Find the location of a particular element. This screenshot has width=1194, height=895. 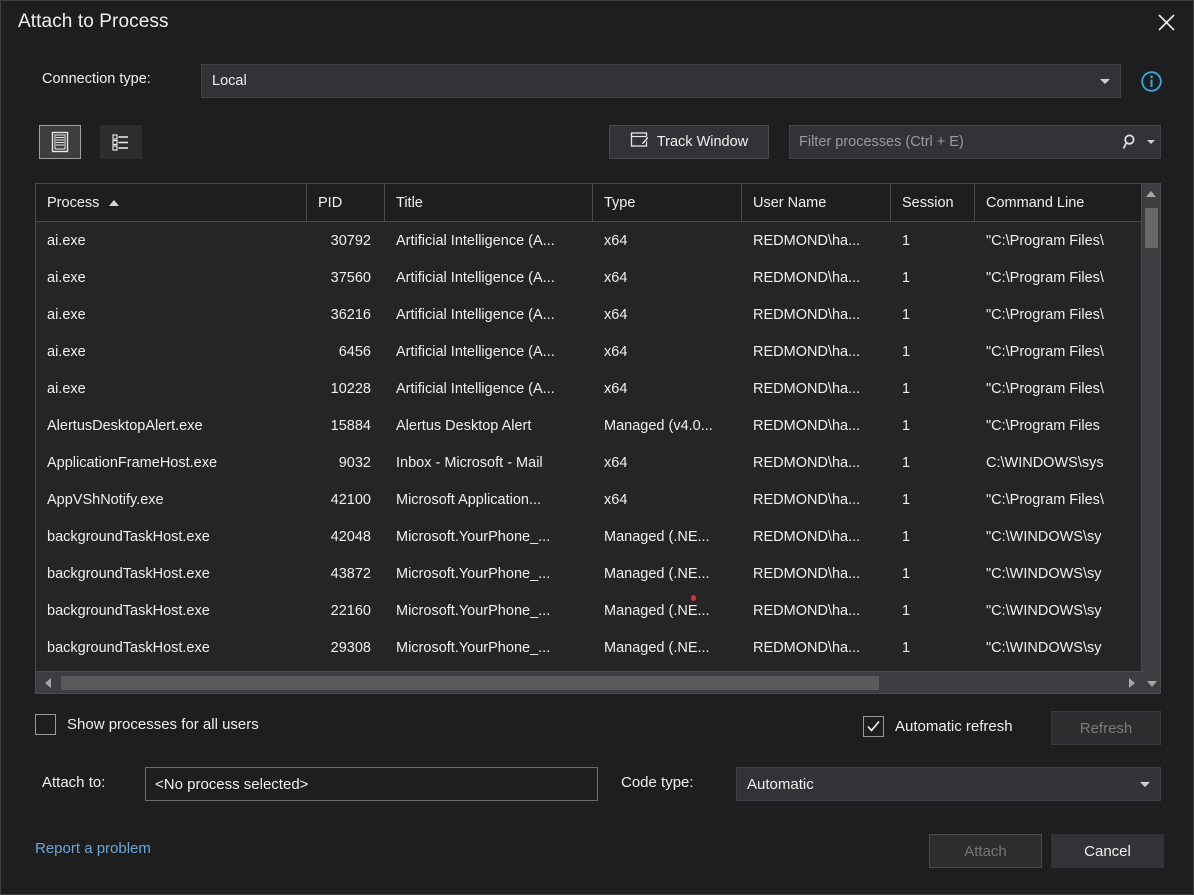

list-view-icon is located at coordinates (60, 142).